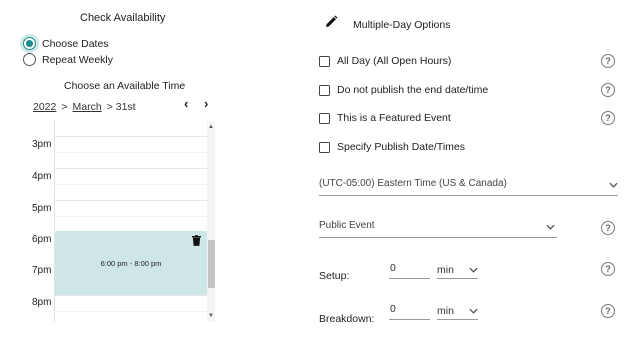  Describe the element at coordinates (42, 144) in the screenshot. I see `hour-label: 3pm` at that location.